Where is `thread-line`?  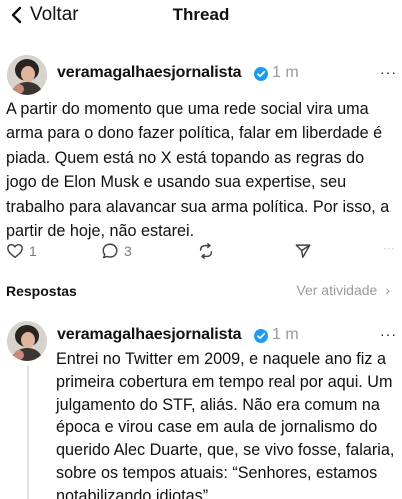 thread-line is located at coordinates (28, 432).